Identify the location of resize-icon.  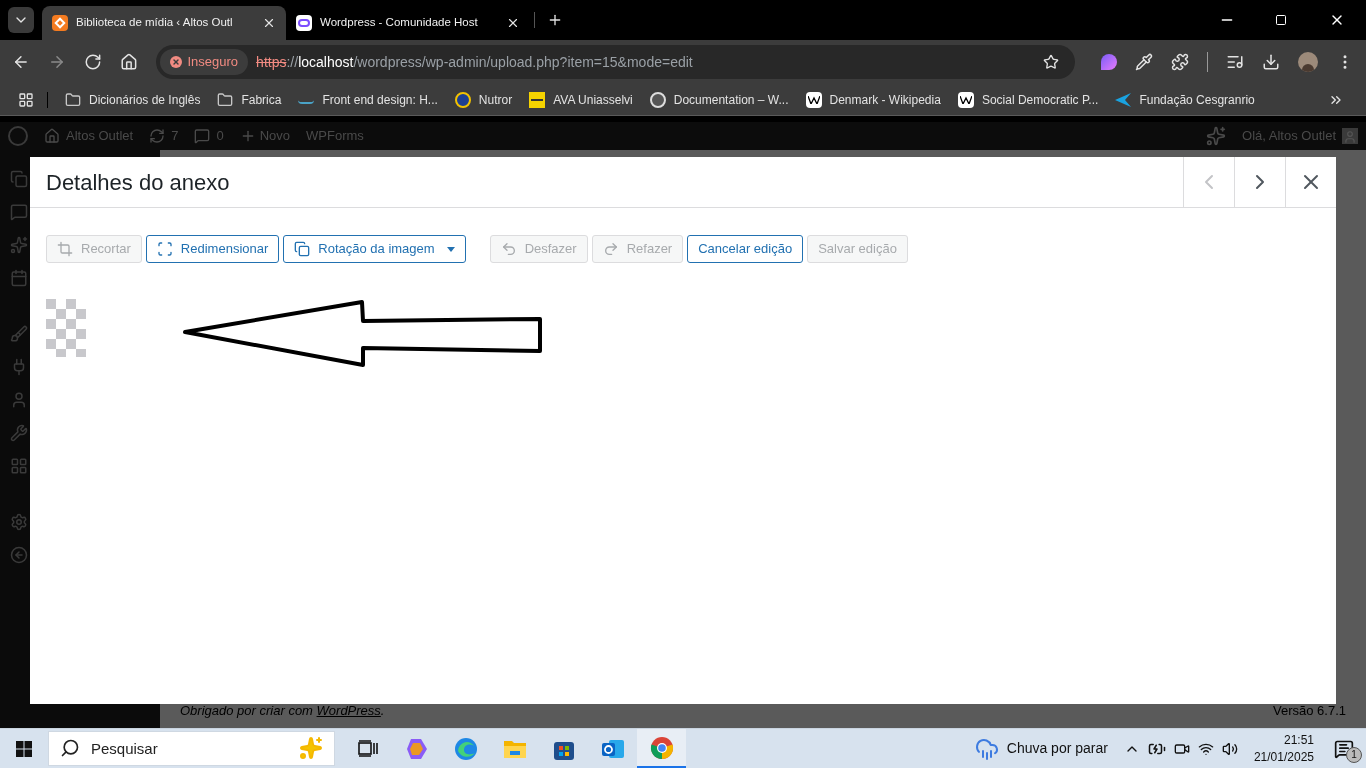
(164, 249).